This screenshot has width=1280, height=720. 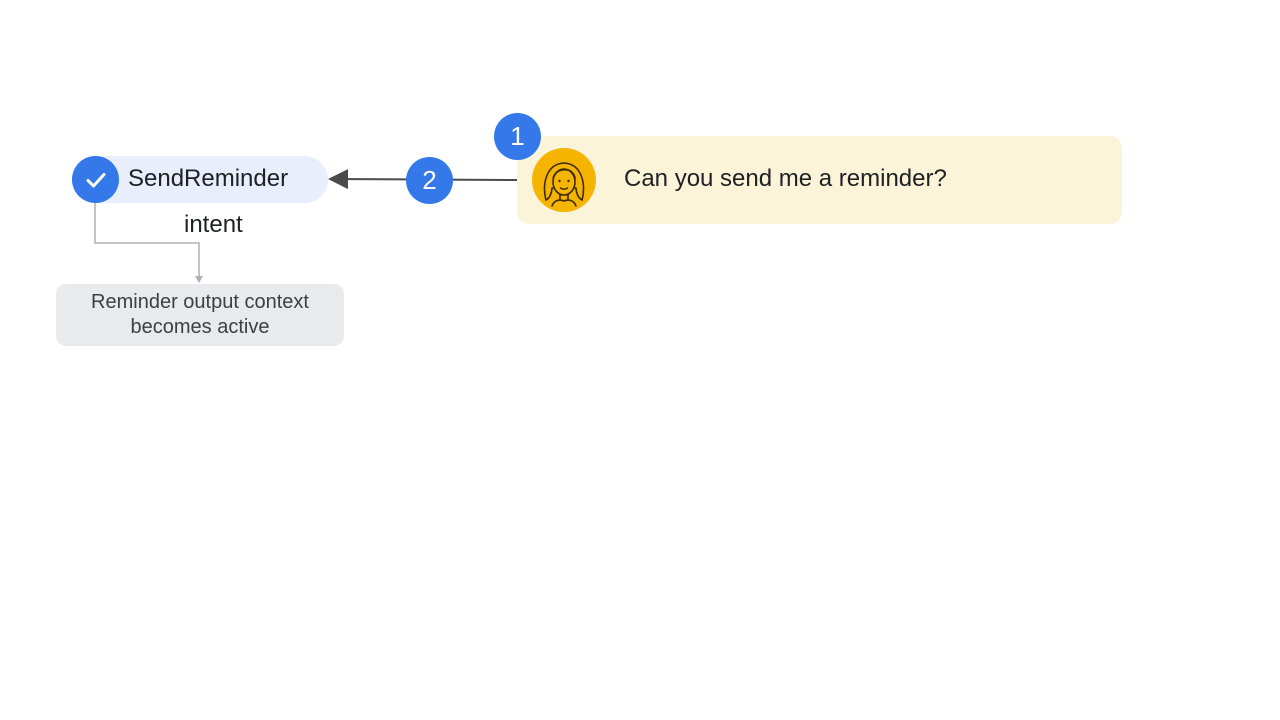 What do you see at coordinates (429, 180) in the screenshot?
I see `step-badge-2: 2` at bounding box center [429, 180].